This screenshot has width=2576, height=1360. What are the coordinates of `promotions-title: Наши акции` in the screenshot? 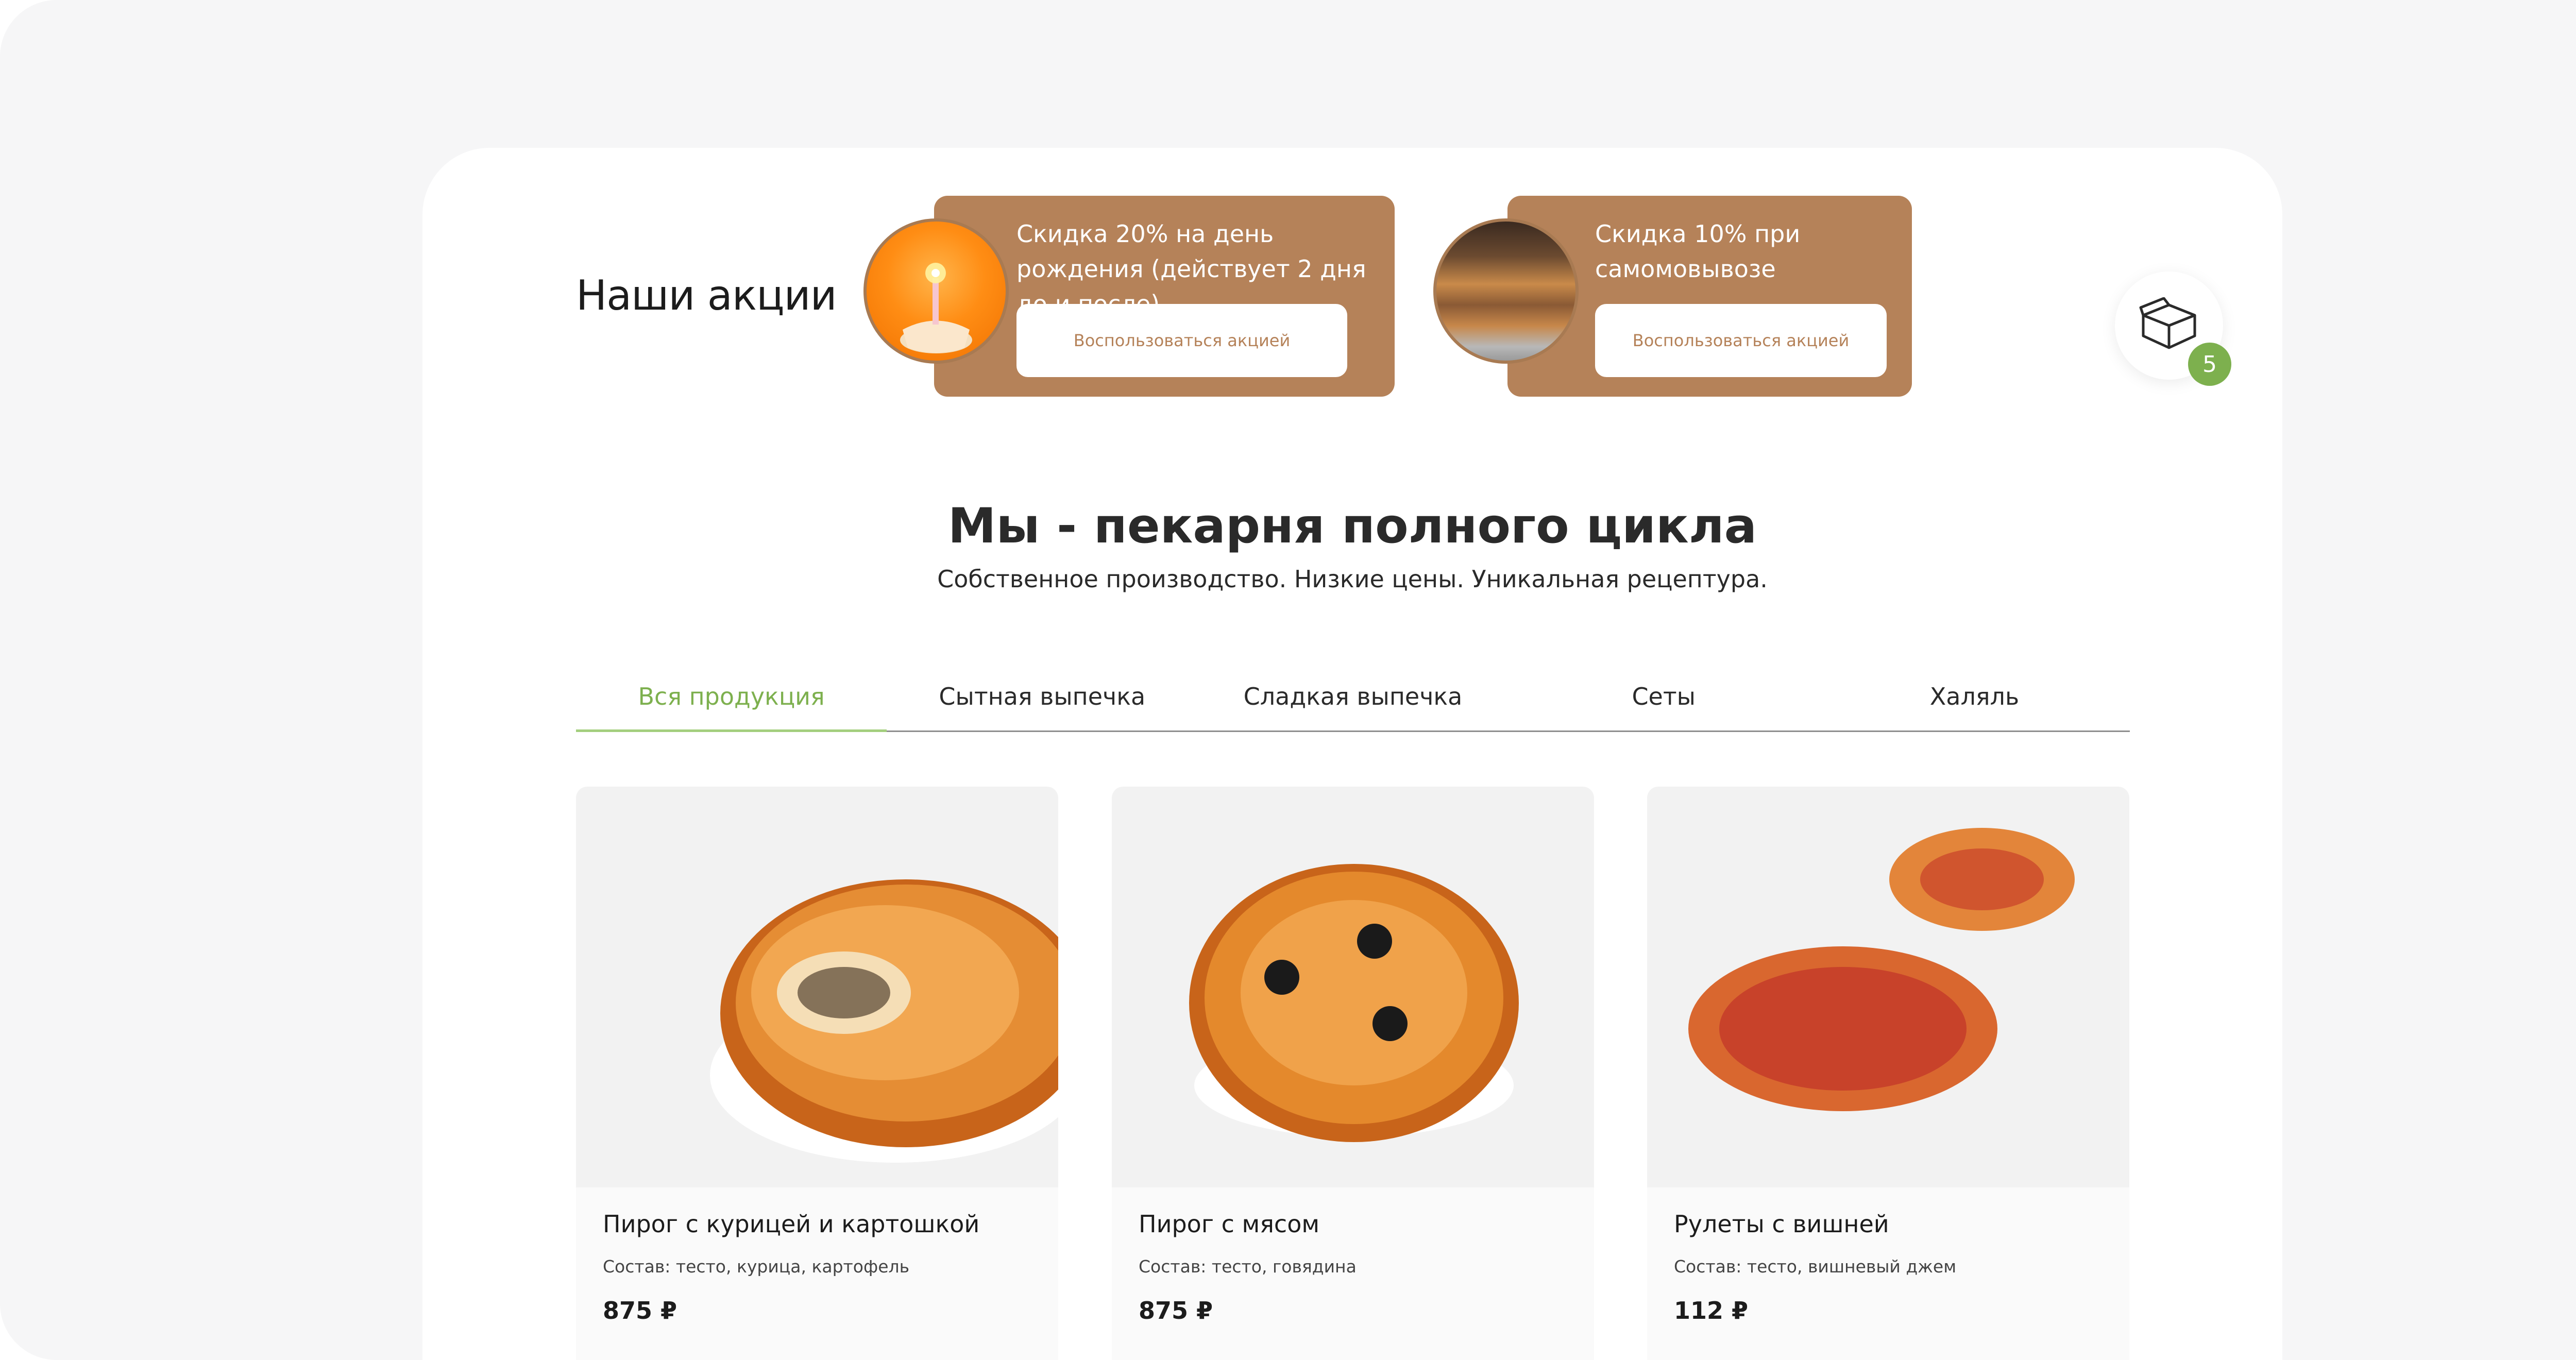 It's located at (706, 295).